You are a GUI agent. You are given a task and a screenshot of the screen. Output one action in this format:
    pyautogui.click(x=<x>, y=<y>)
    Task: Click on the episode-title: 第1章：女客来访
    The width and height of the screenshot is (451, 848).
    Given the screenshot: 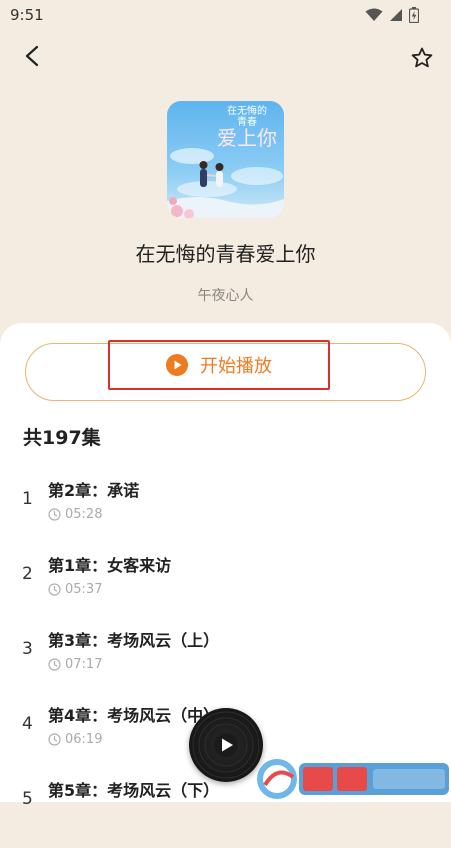 What is the action you would take?
    pyautogui.click(x=110, y=565)
    